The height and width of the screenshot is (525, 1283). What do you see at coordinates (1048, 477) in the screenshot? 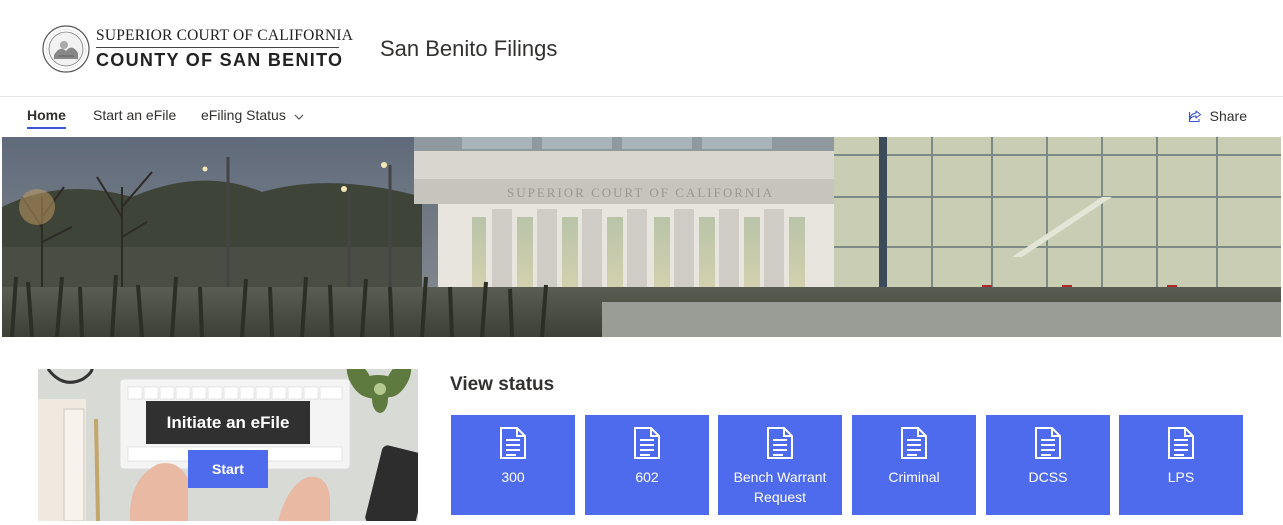
I see `status-button-label: DCSS` at bounding box center [1048, 477].